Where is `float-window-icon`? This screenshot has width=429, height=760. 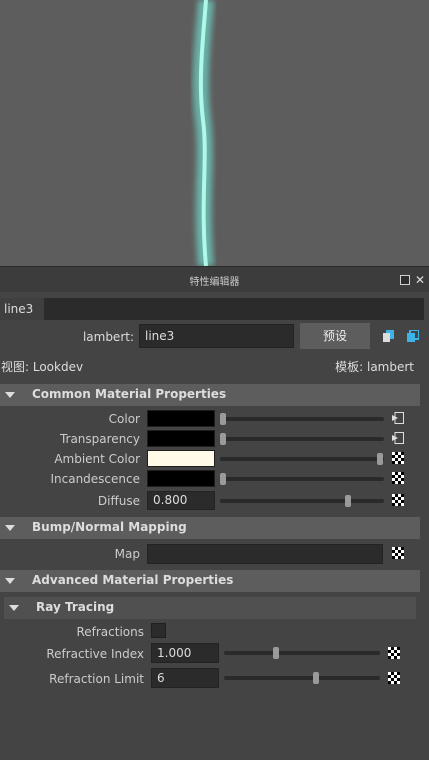
float-window-icon is located at coordinates (405, 280).